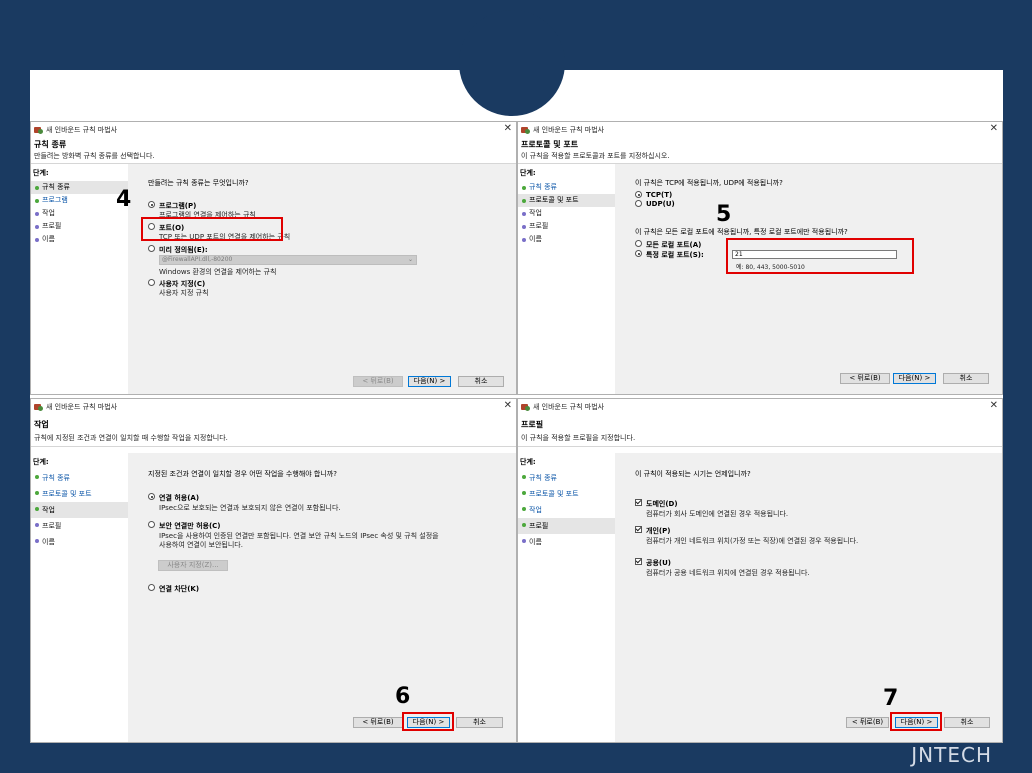 The height and width of the screenshot is (773, 1032). Describe the element at coordinates (638, 243) in the screenshot. I see `radio-all-ports` at that location.